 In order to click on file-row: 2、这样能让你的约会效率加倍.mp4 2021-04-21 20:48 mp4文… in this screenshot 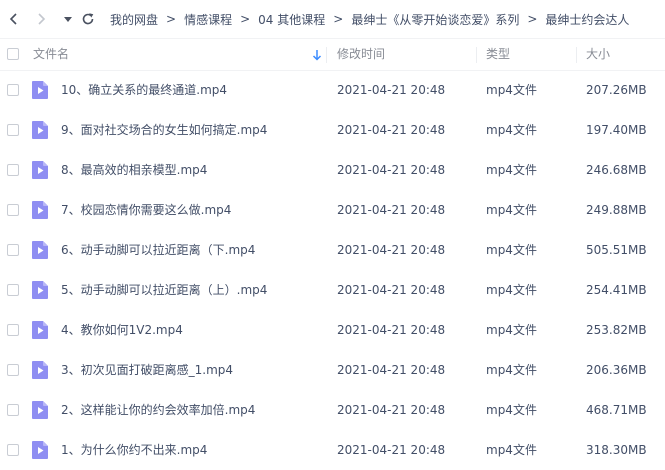, I will do `click(332, 410)`.